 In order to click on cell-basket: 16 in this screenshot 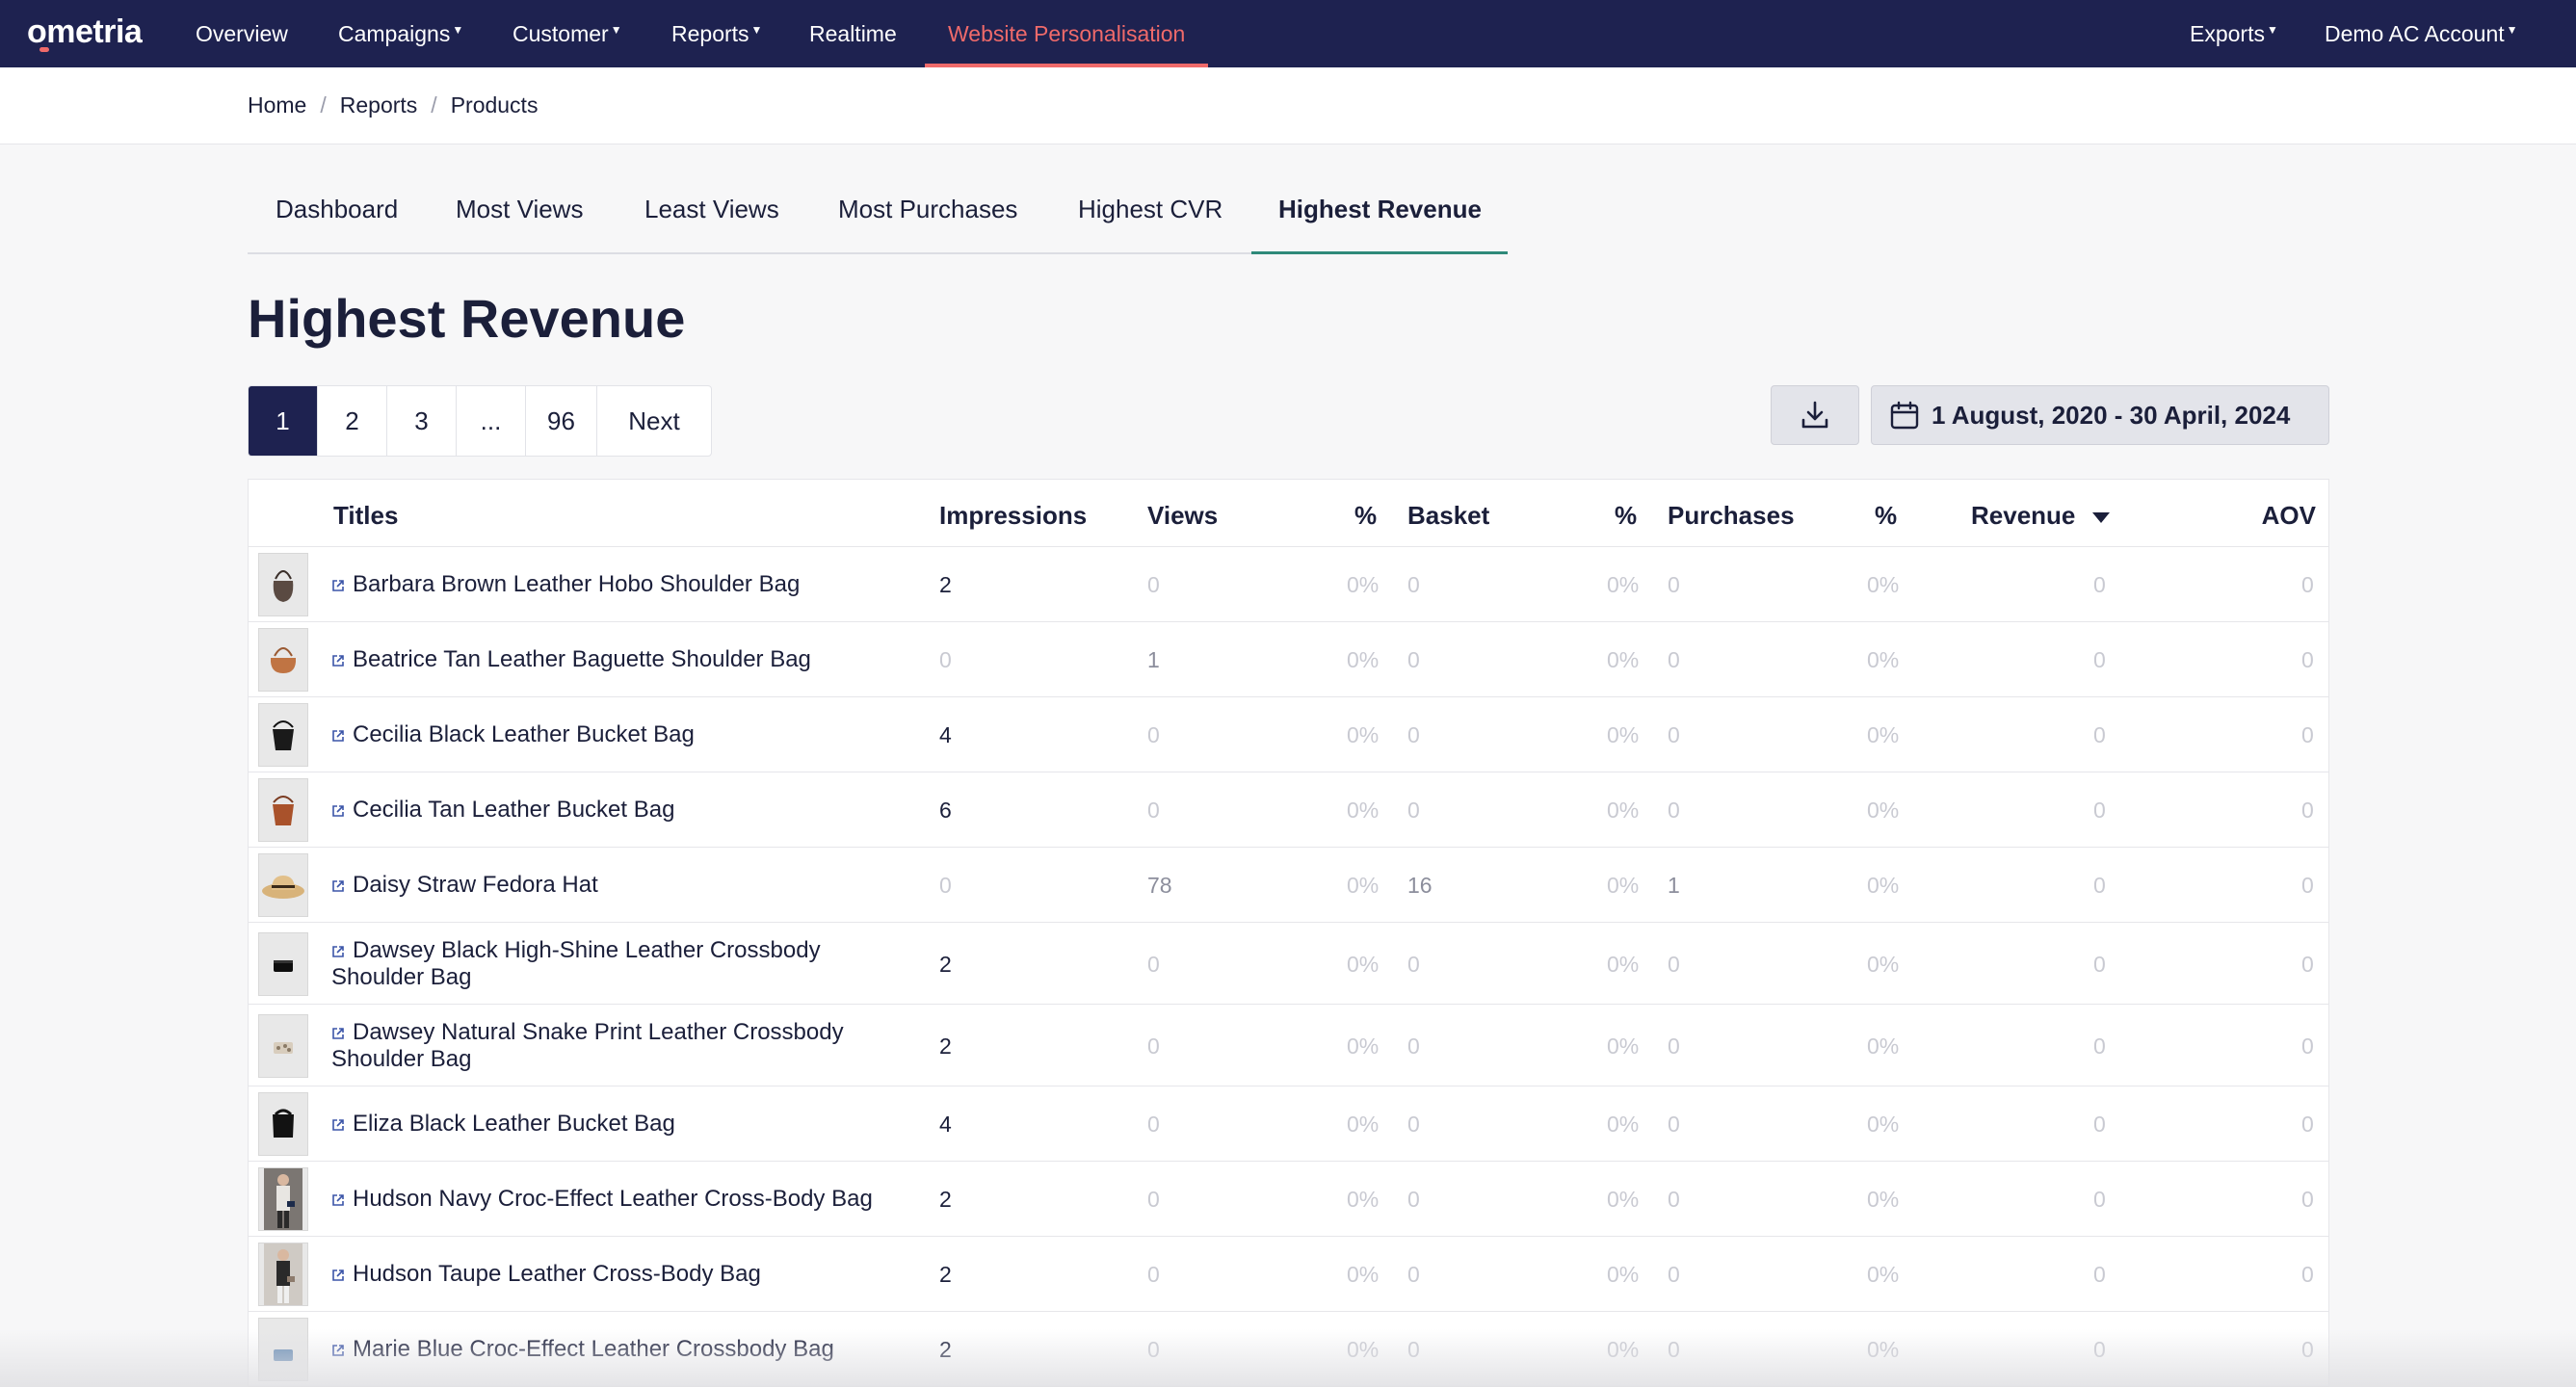, I will do `click(1420, 885)`.